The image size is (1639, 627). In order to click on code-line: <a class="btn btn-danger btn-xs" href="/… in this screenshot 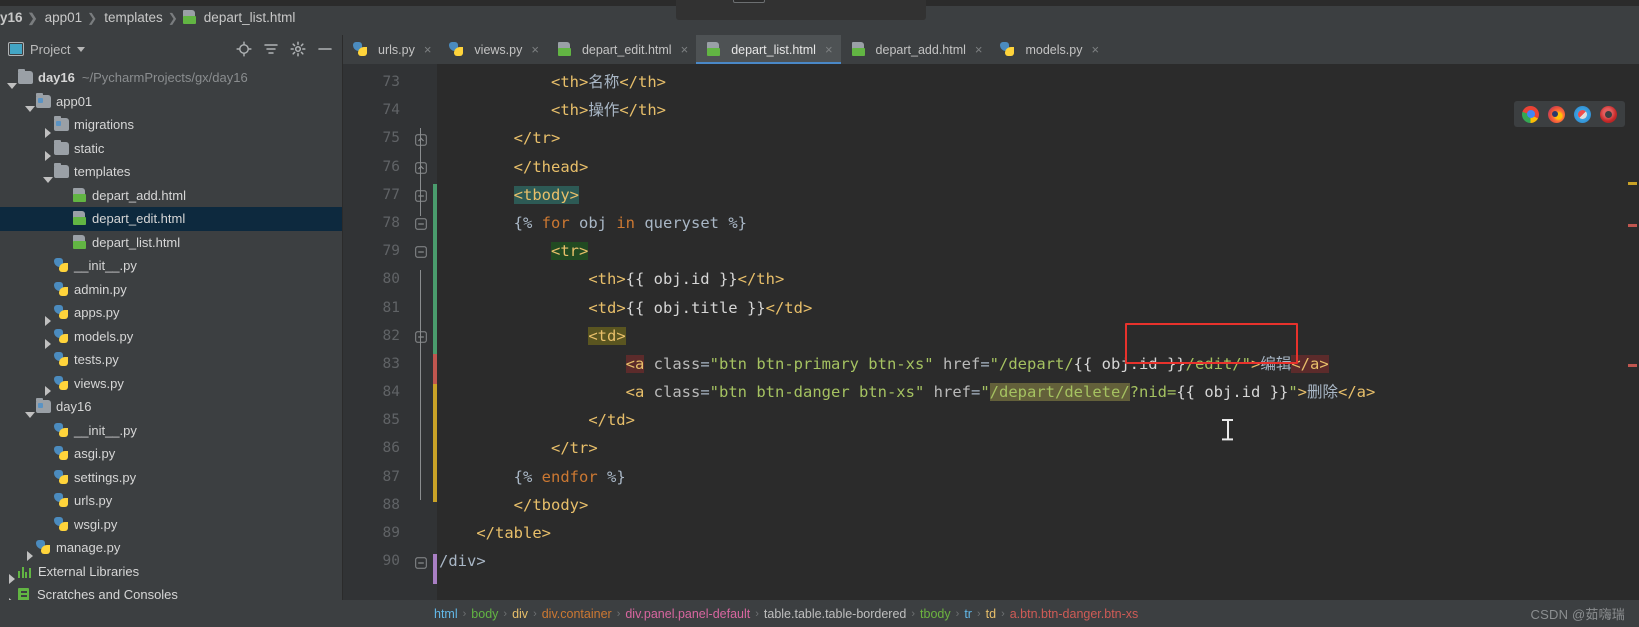, I will do `click(1038, 392)`.